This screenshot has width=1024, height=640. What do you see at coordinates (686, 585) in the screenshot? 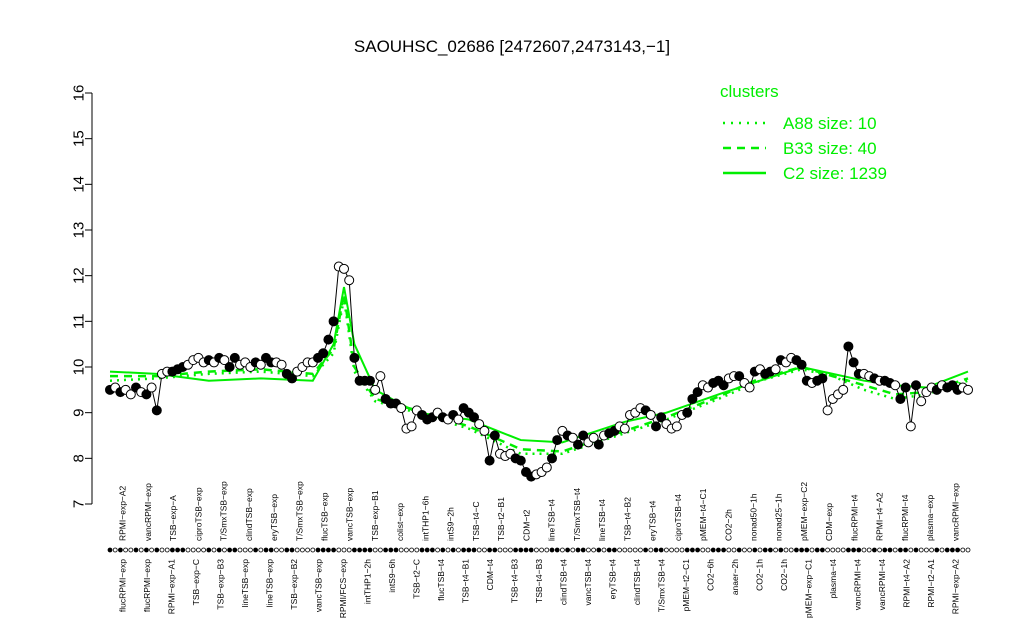
I see `x-tick-label: pMEM−t2−C1` at bounding box center [686, 585].